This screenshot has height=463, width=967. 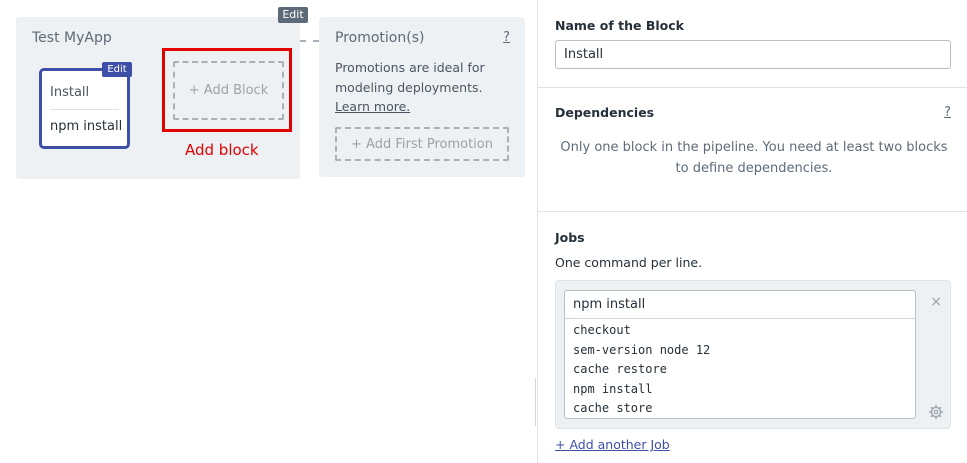 What do you see at coordinates (422, 144) in the screenshot?
I see `add-first-promotion-button: + Add First Promotion` at bounding box center [422, 144].